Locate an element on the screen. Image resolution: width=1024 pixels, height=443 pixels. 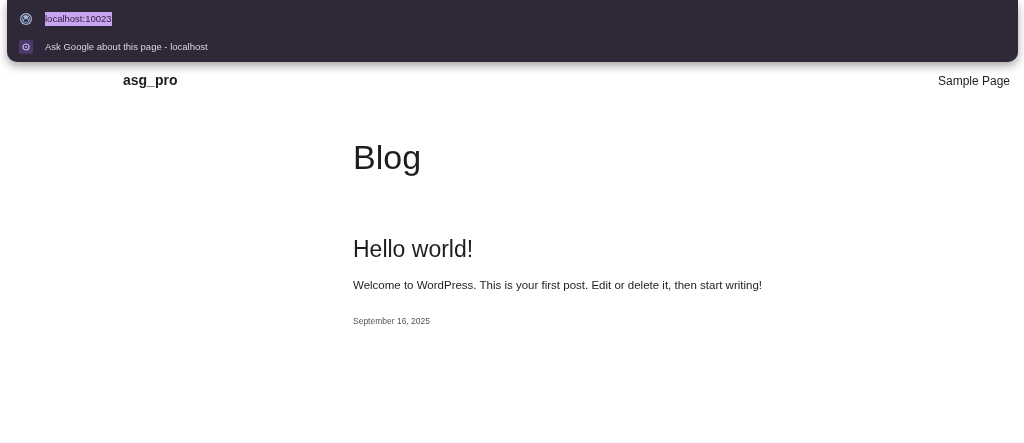
page-title: Blog is located at coordinates (388, 157).